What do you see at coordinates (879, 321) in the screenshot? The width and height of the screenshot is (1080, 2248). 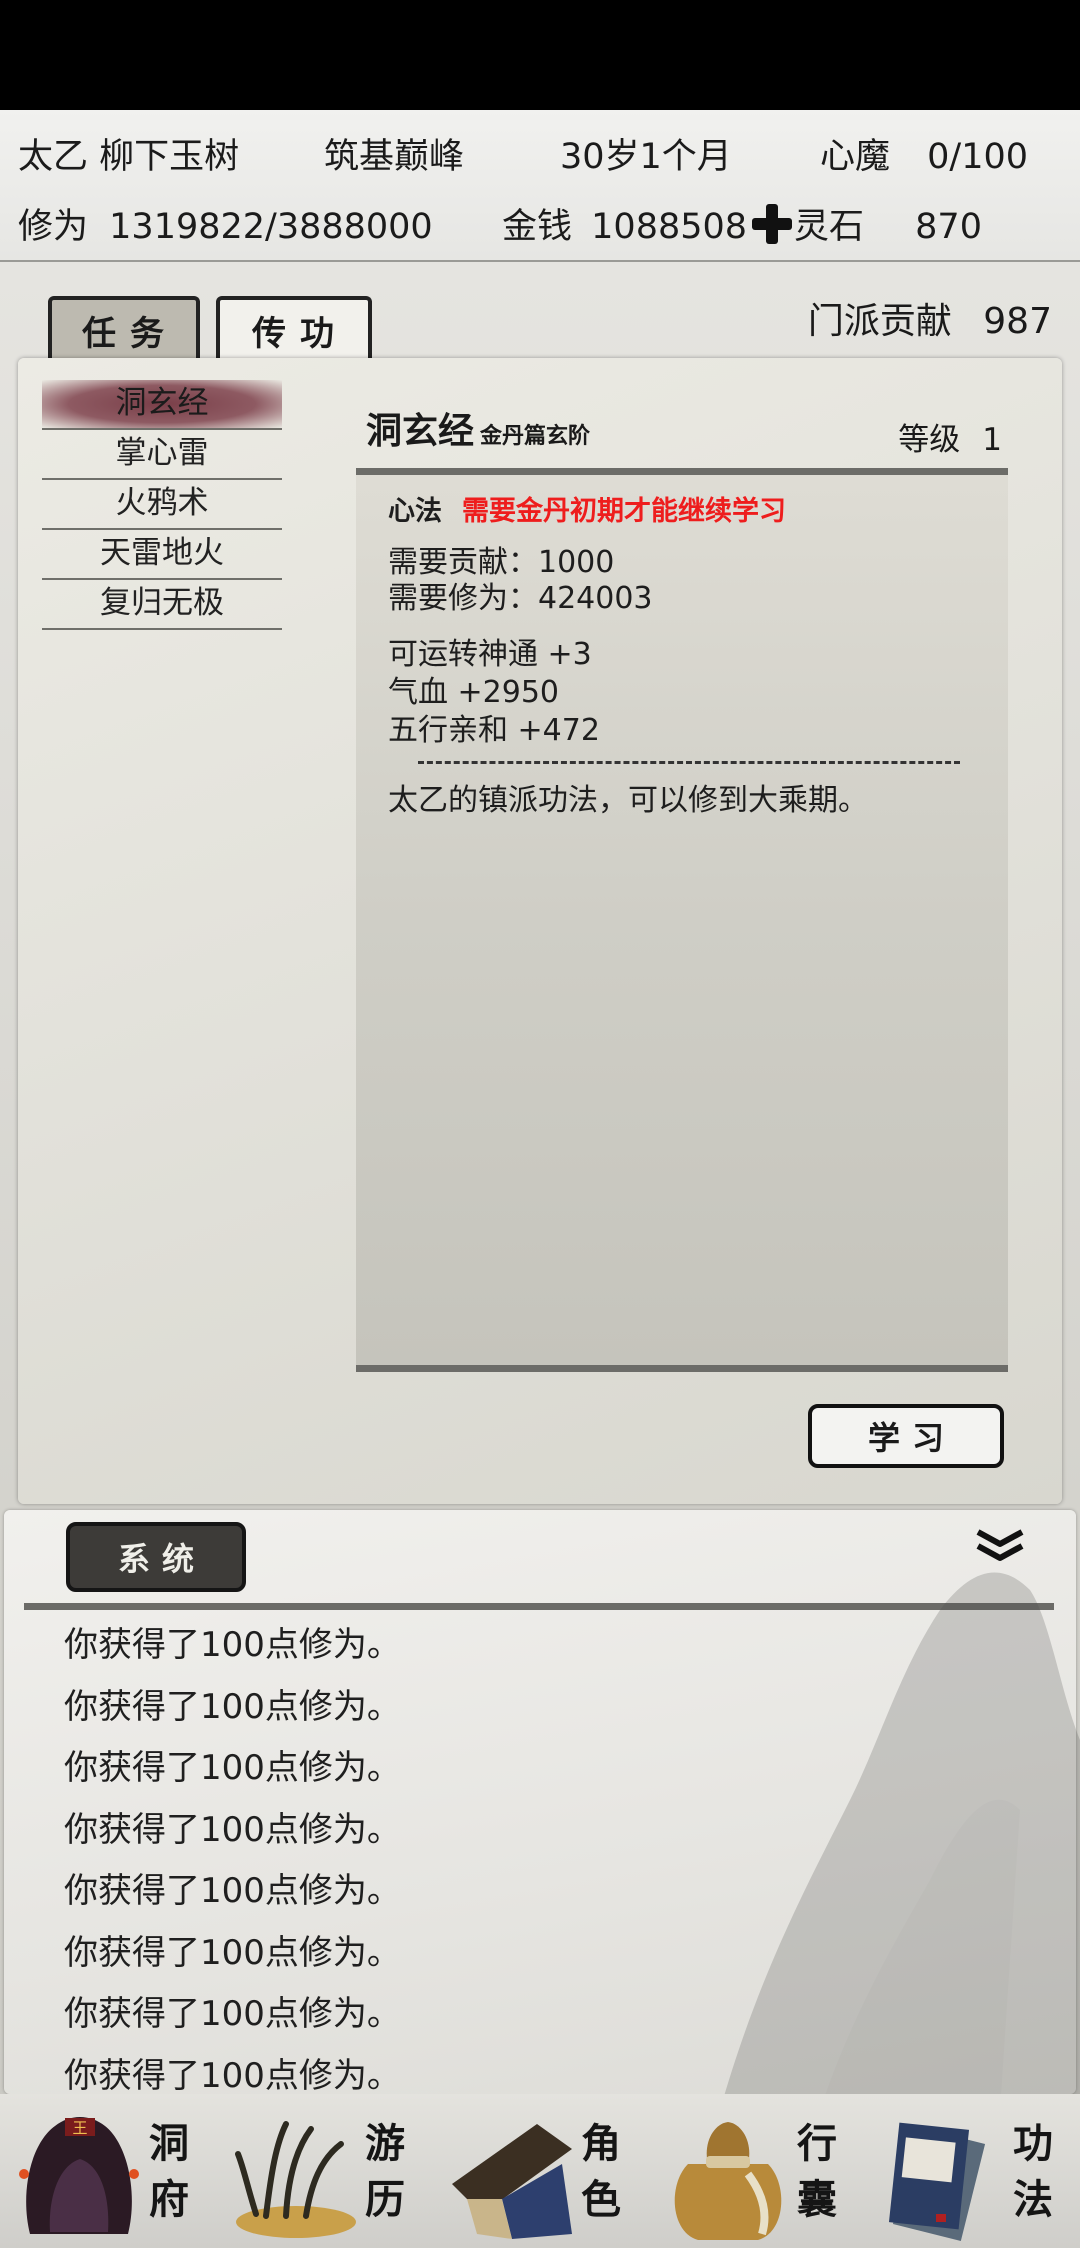 I see `contribution-label: 门派贡献` at bounding box center [879, 321].